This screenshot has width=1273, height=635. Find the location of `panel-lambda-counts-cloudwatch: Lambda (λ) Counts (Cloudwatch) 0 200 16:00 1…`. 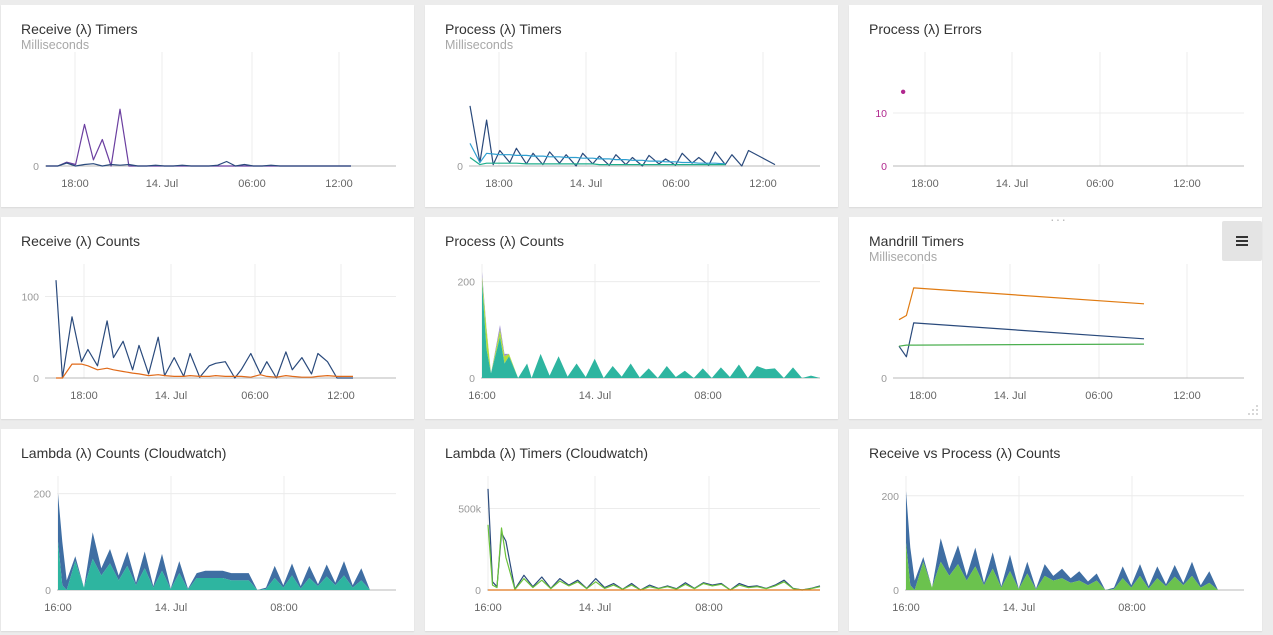

panel-lambda-counts-cloudwatch: Lambda (λ) Counts (Cloudwatch) 0 200 16:00 1… is located at coordinates (207, 530).